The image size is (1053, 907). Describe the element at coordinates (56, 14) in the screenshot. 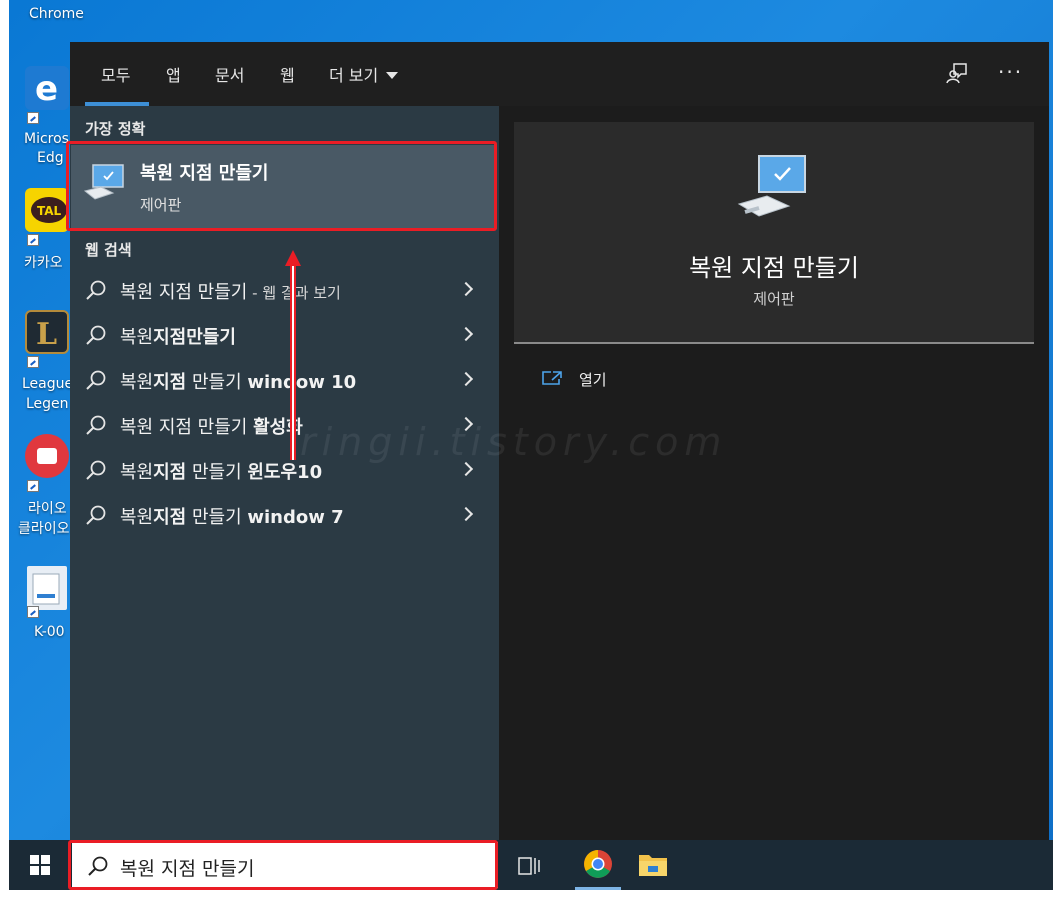

I see `desktop-label-chrome: Chrome` at that location.